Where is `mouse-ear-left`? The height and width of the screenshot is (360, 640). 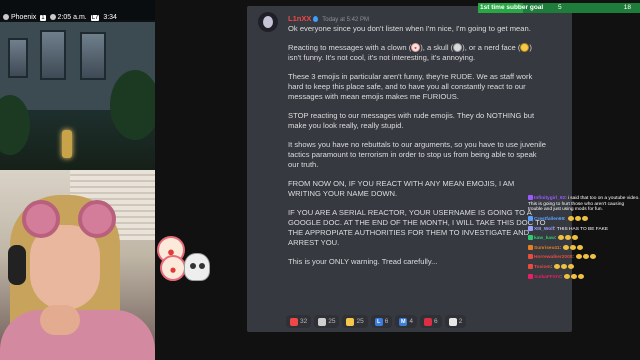 mouse-ear-left is located at coordinates (41, 219).